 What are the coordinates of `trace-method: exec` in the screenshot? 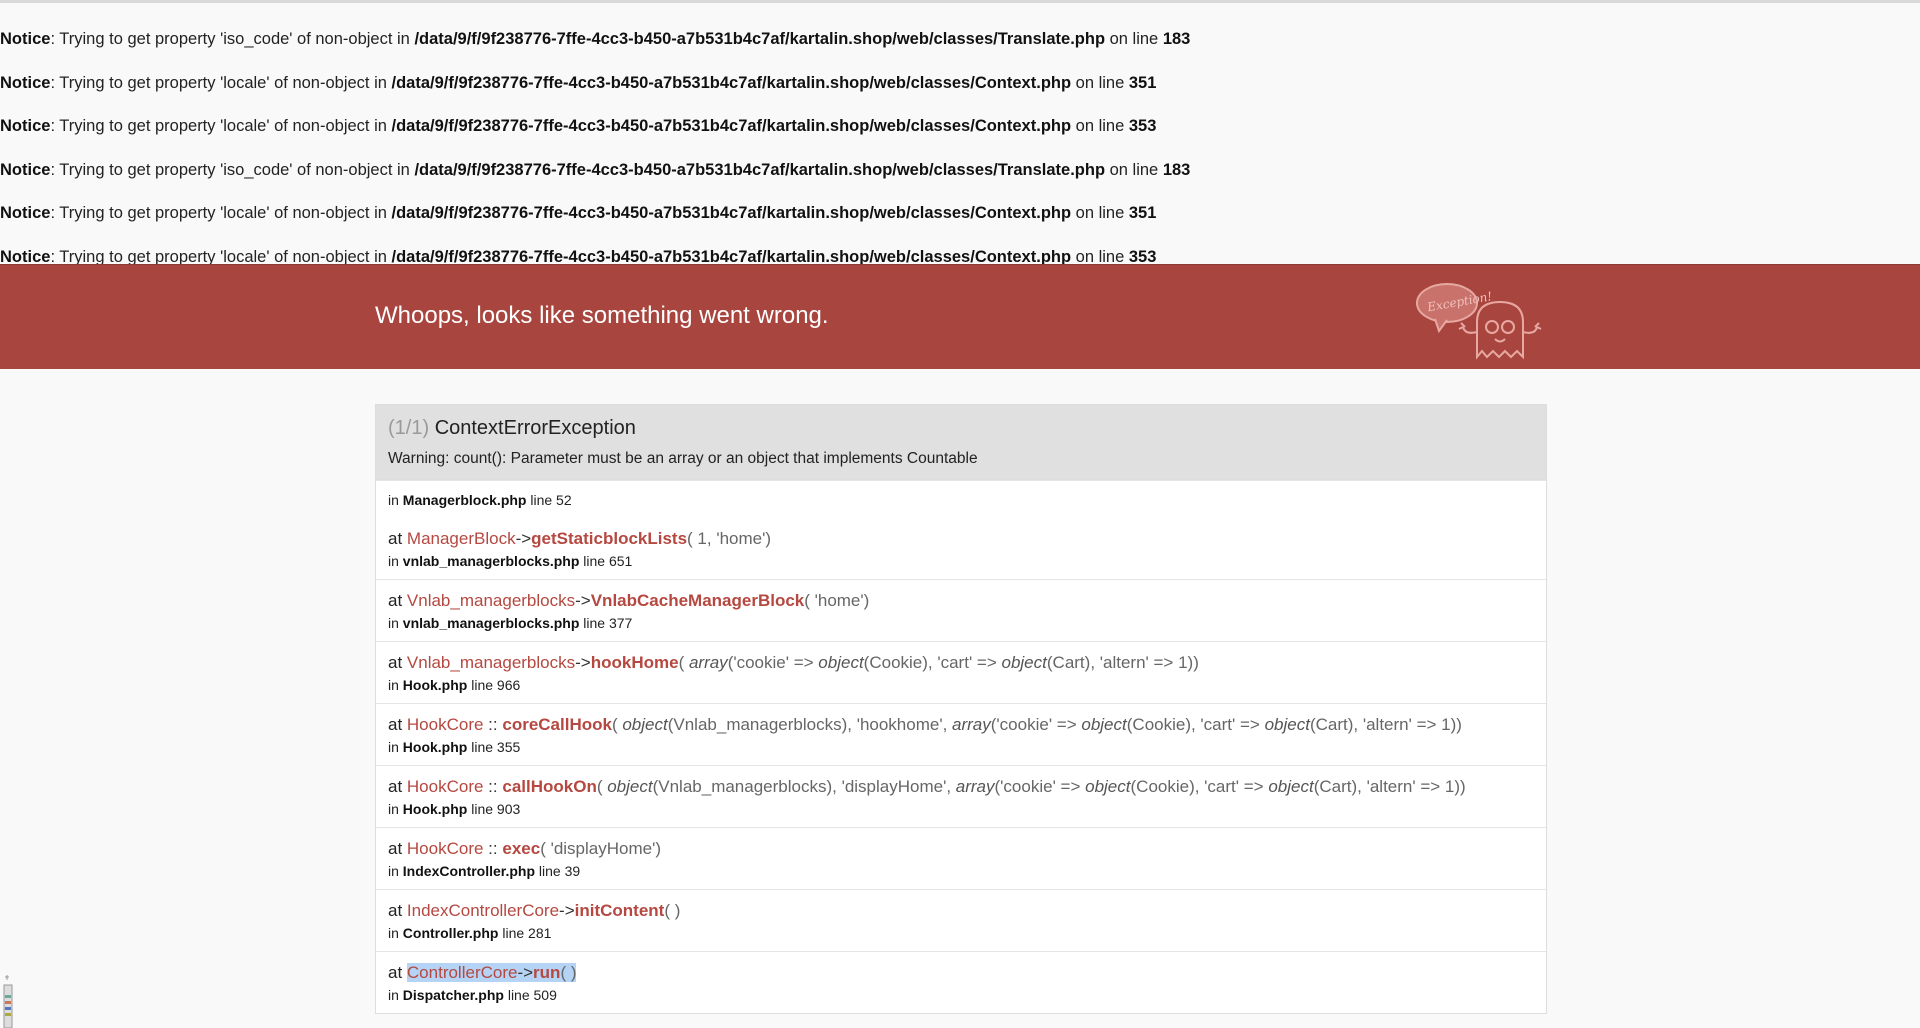 It's located at (521, 848).